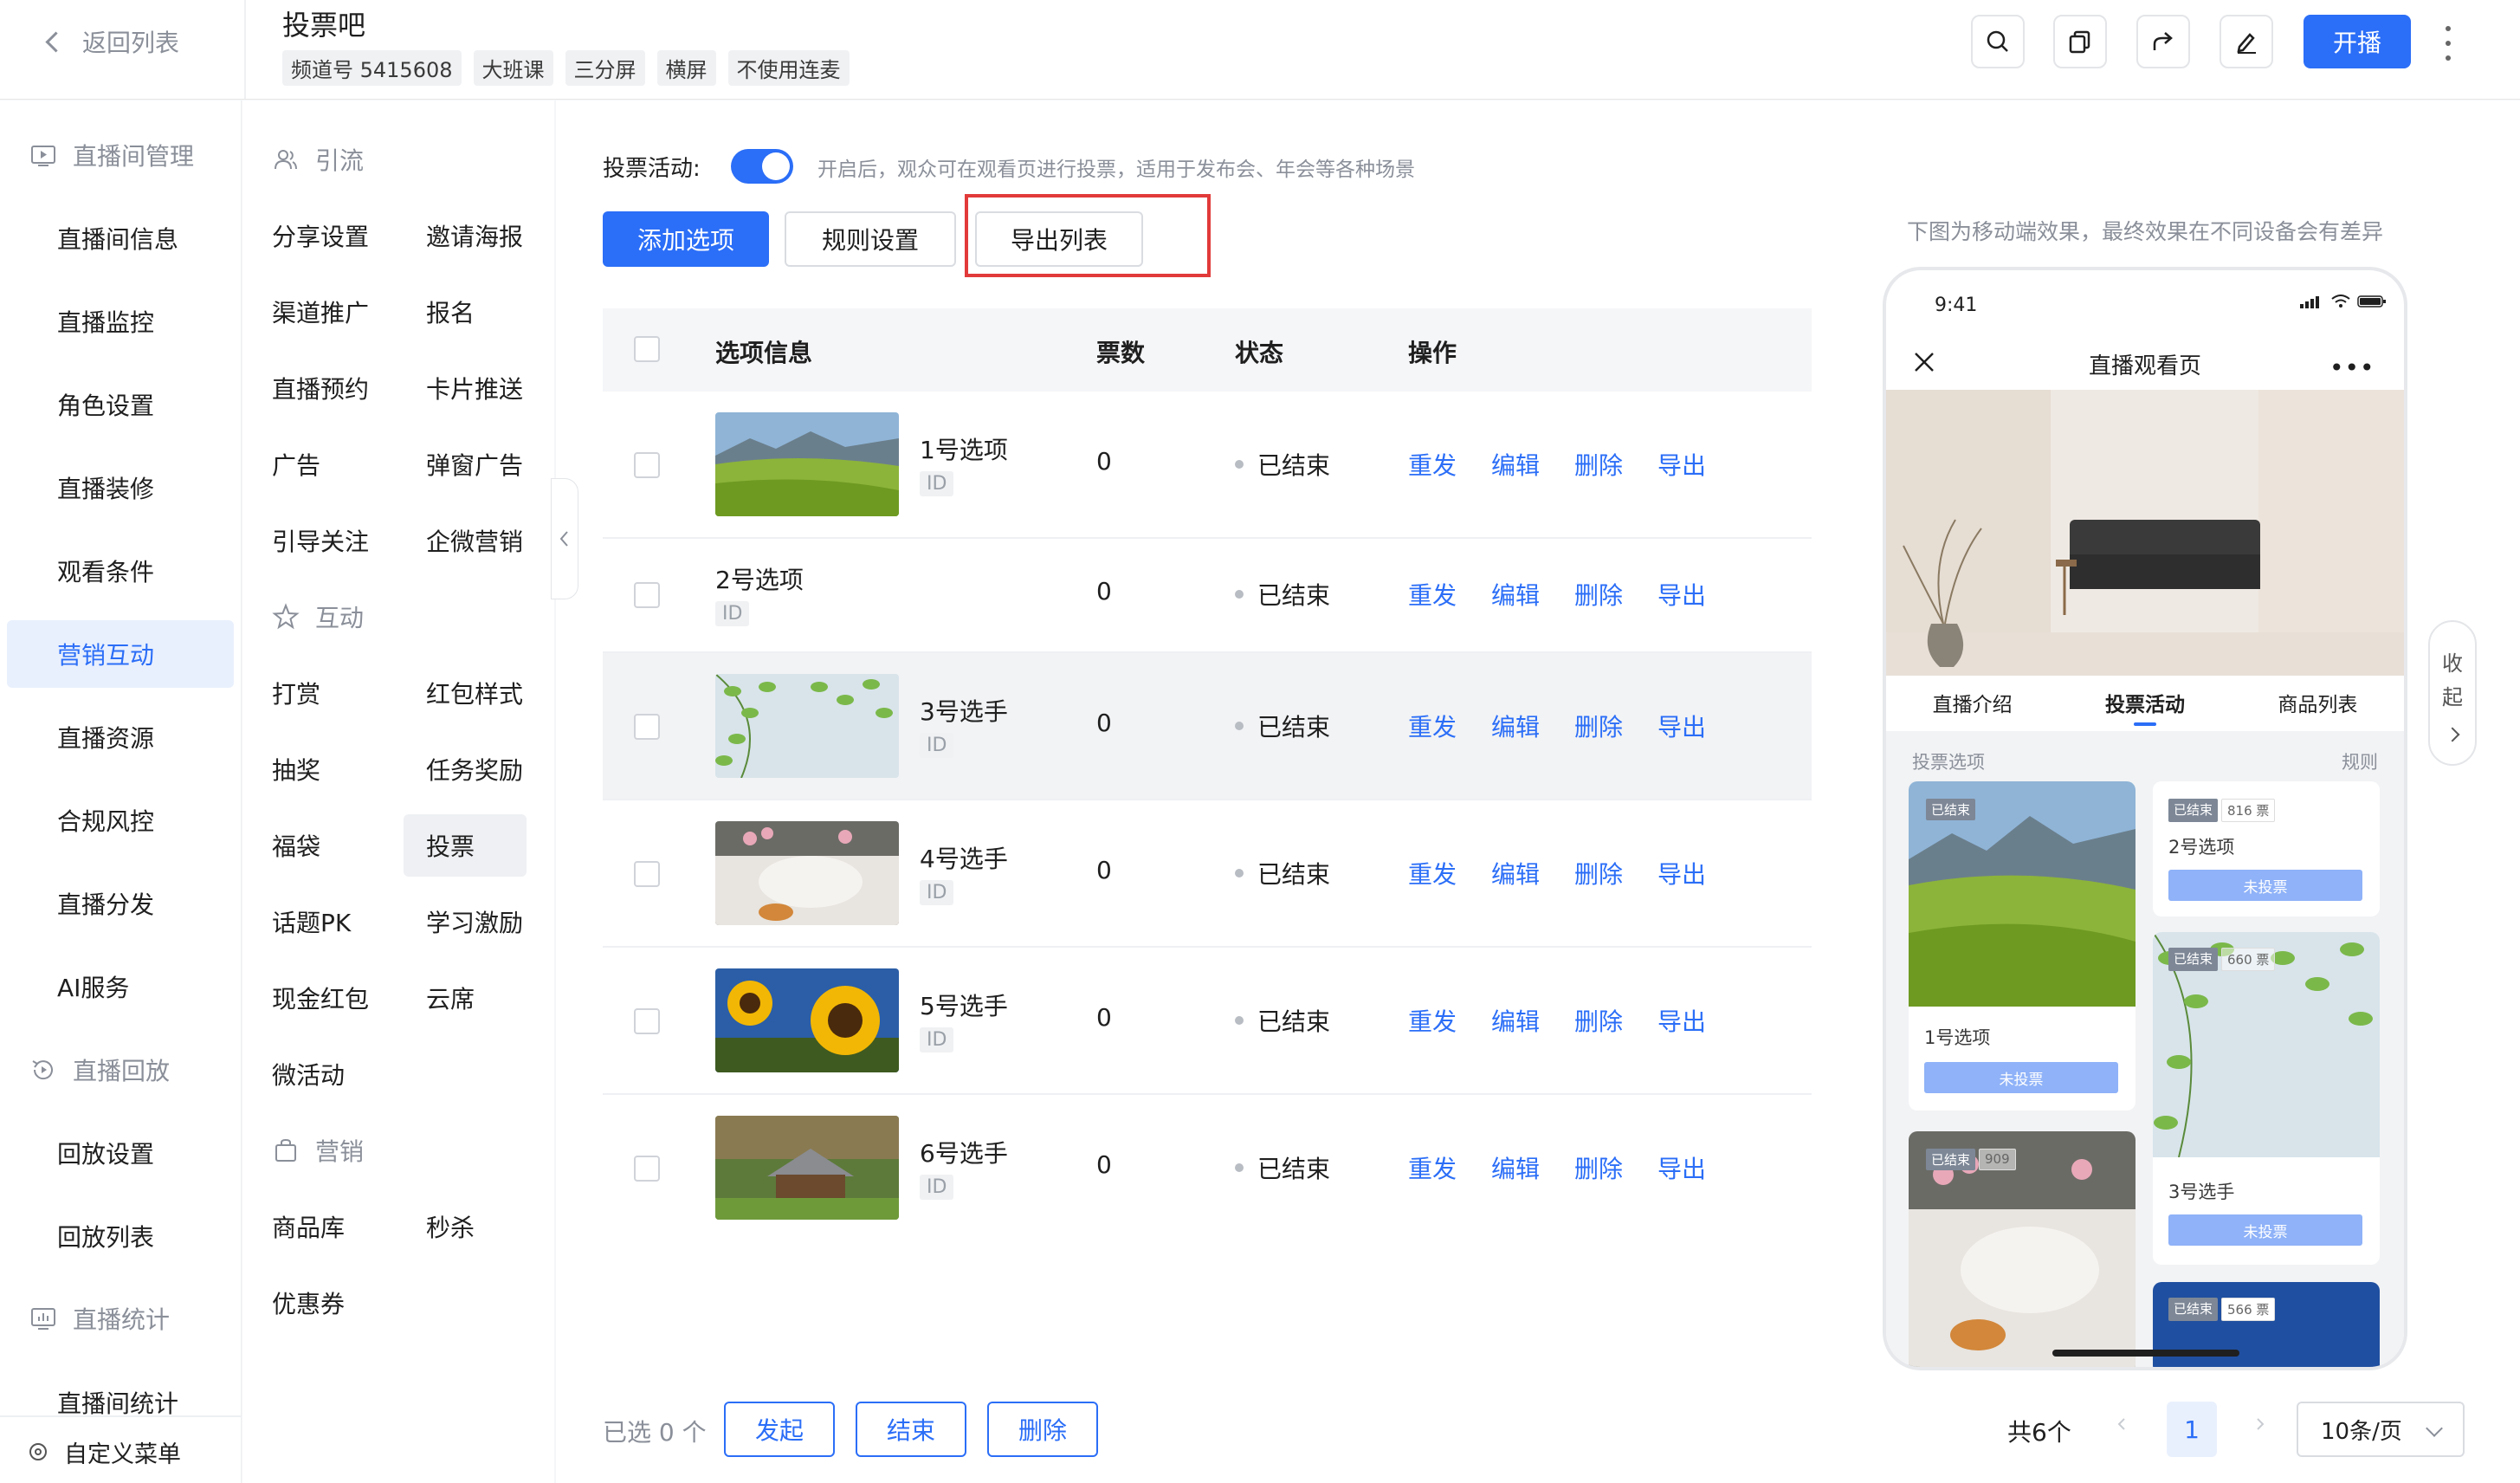  What do you see at coordinates (450, 998) in the screenshot?
I see `nav2-cloud-seat: 云席` at bounding box center [450, 998].